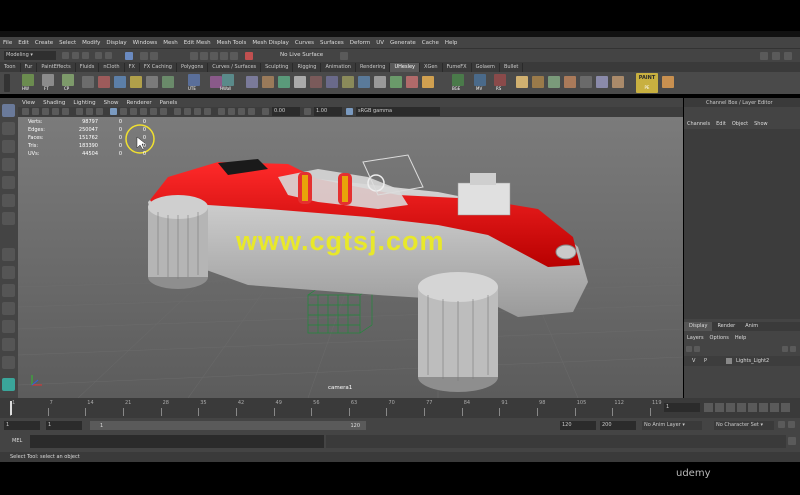 Image resolution: width=800 pixels, height=495 pixels. What do you see at coordinates (301, 55) in the screenshot?
I see `live-surface-label: No Live Surface` at bounding box center [301, 55].